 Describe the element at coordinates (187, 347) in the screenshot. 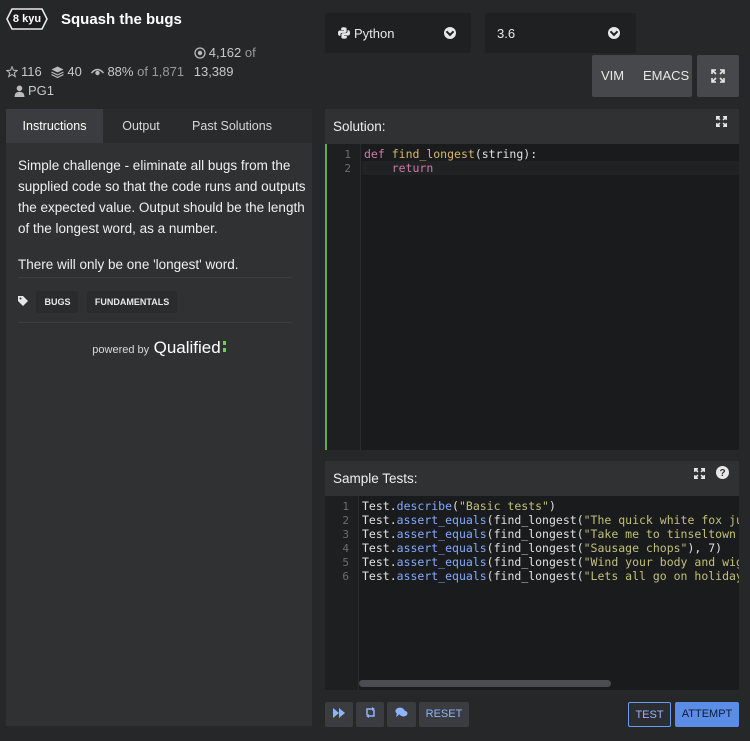

I see `qualified-logo: Qualified` at that location.